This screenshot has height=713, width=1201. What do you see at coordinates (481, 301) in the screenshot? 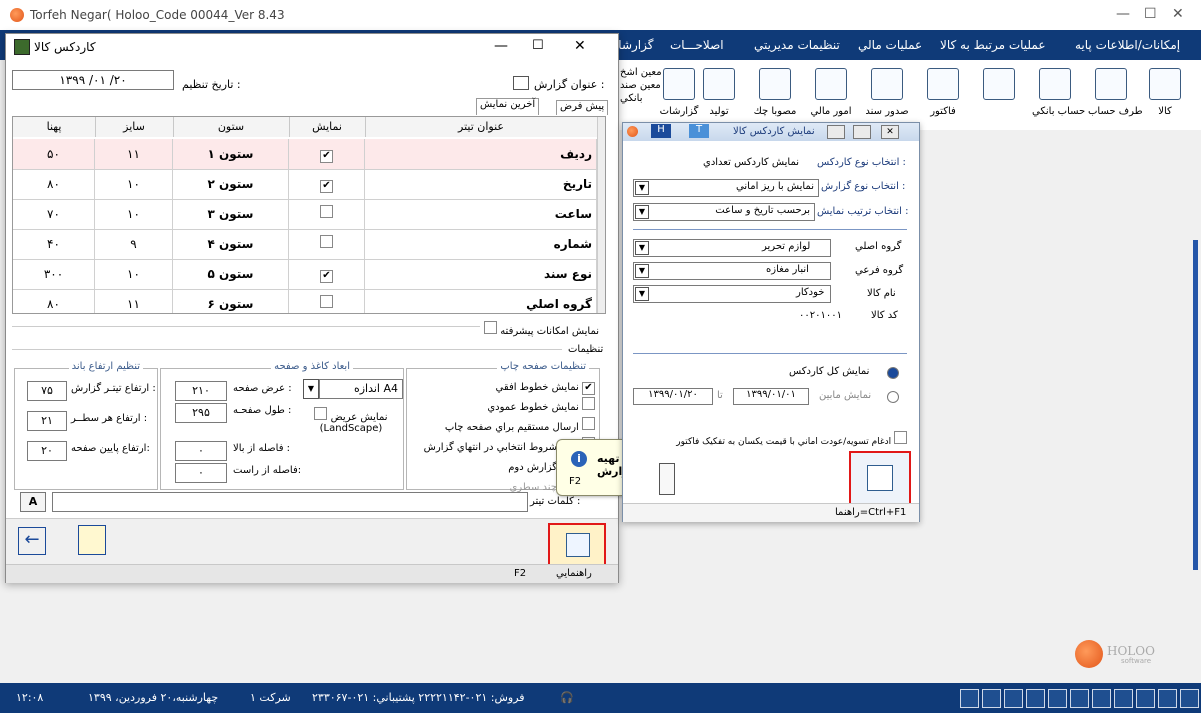
I see `cell-title: گروه اصلي` at bounding box center [481, 301].